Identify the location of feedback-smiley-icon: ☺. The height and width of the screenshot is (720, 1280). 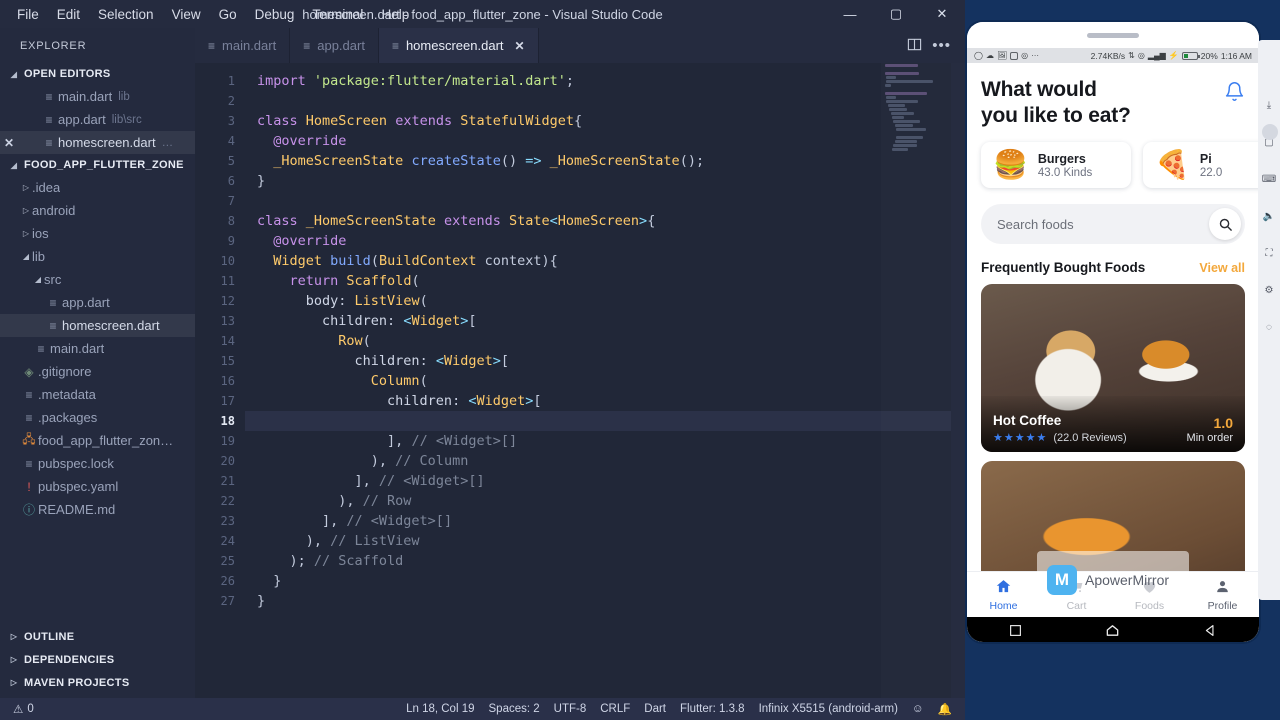
(918, 709).